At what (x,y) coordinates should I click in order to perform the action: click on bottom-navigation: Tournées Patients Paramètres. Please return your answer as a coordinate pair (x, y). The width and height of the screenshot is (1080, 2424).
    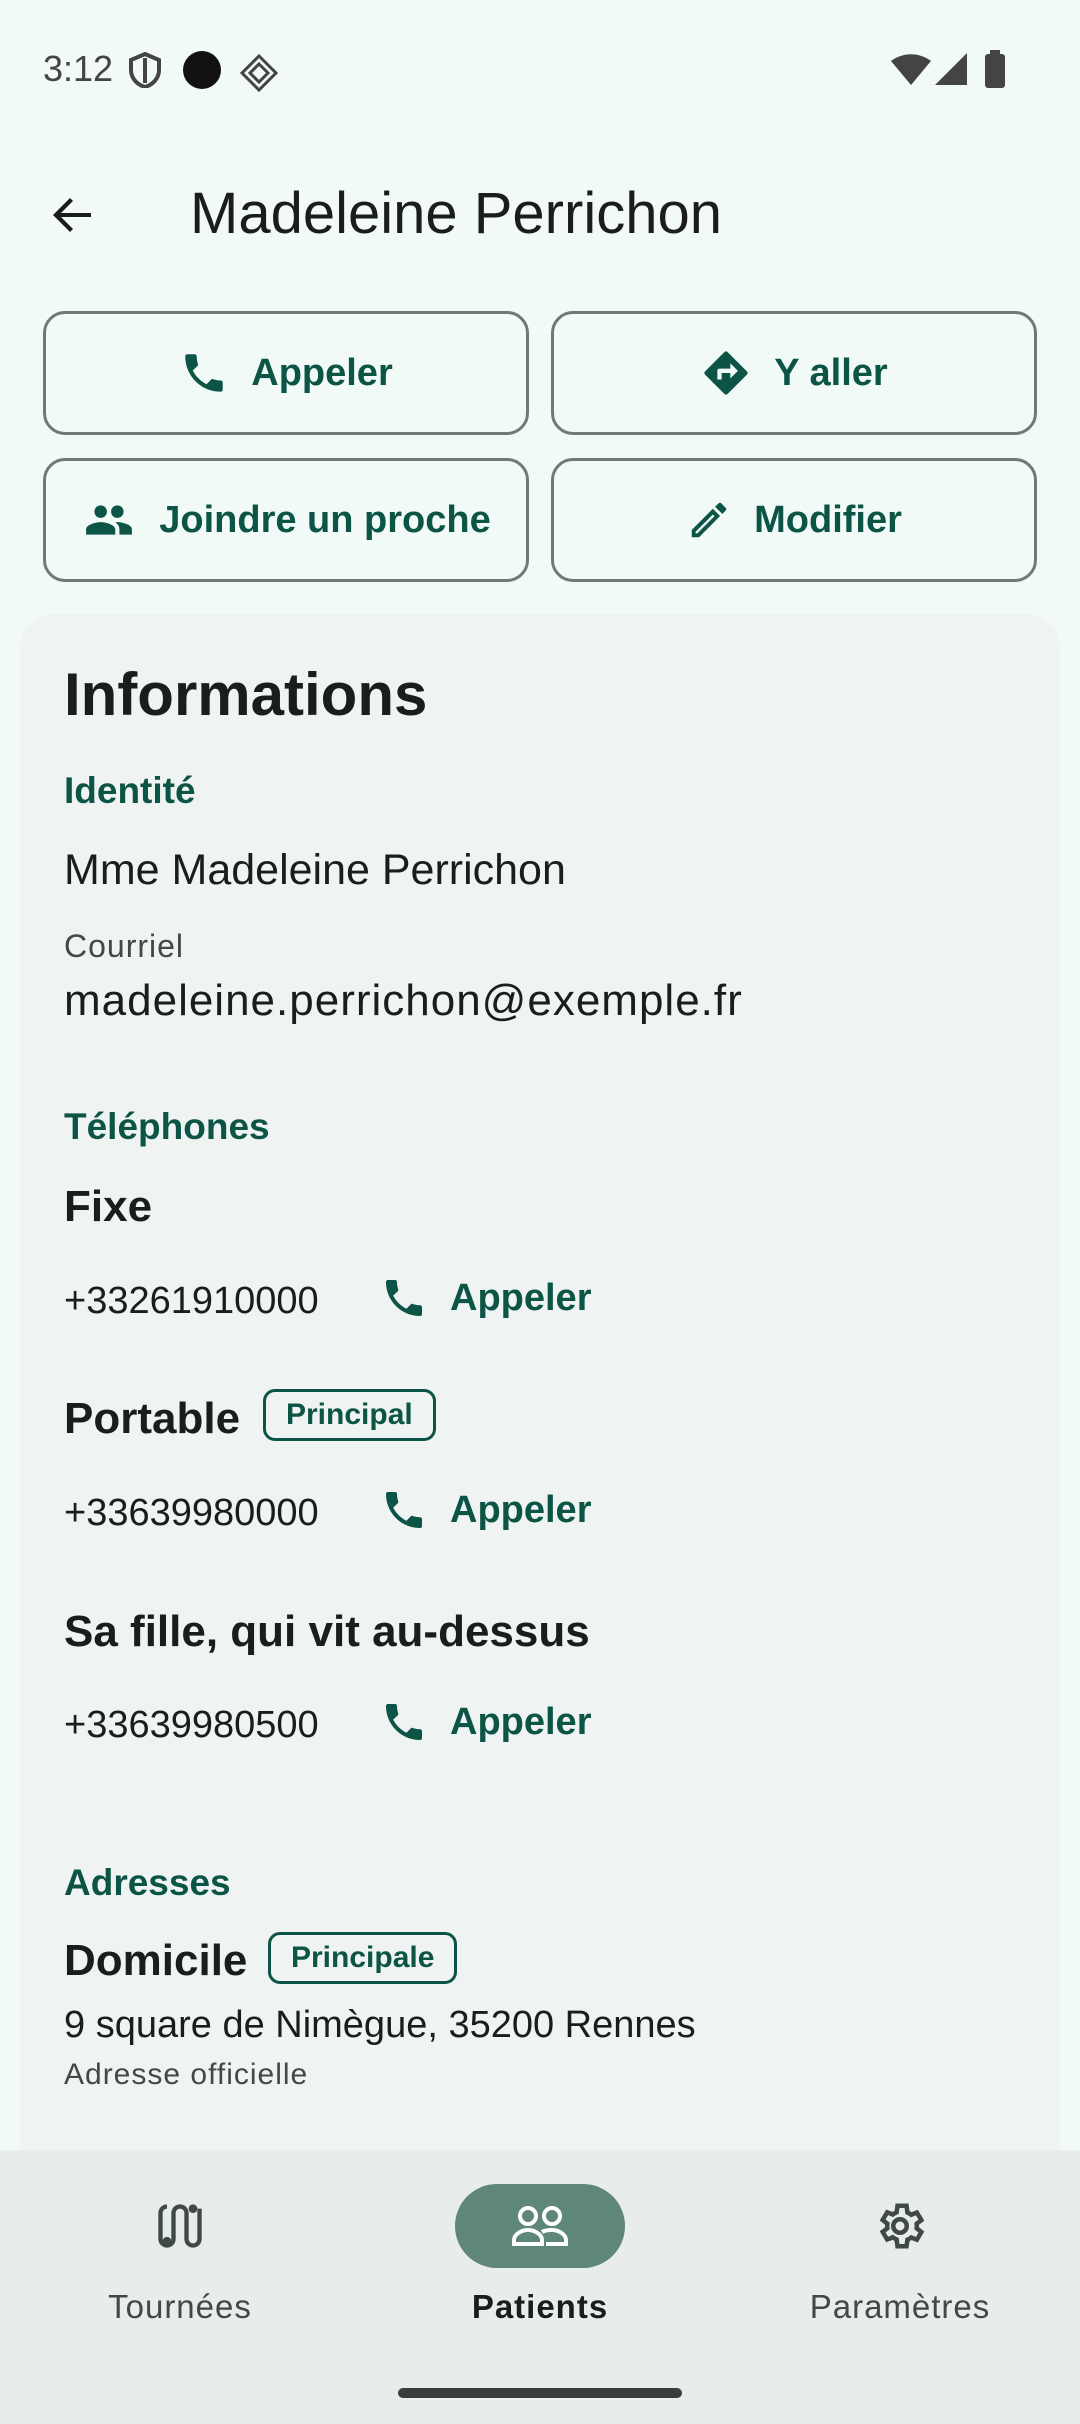
    Looking at the image, I should click on (540, 2287).